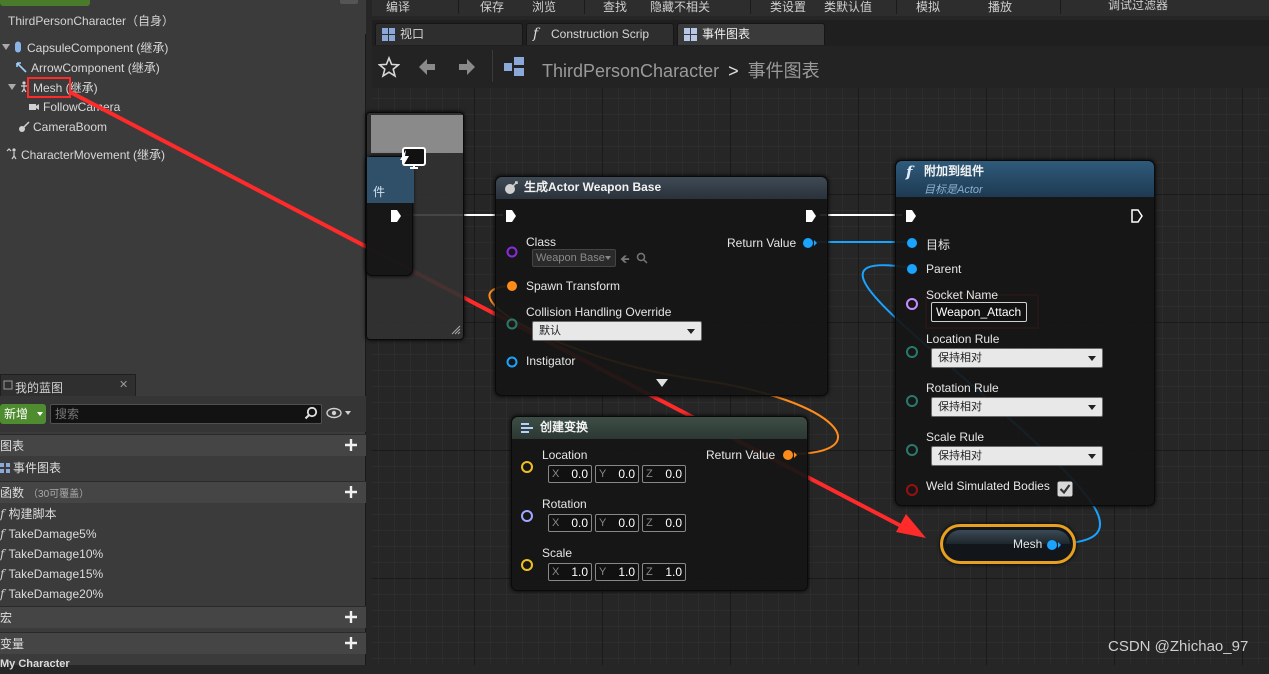  What do you see at coordinates (23, 414) in the screenshot?
I see `add-new-button: 新增` at bounding box center [23, 414].